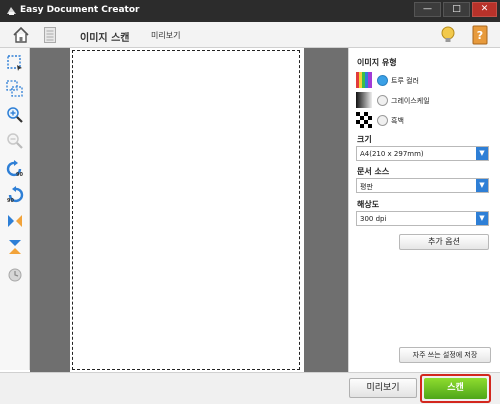  I want to click on more-options-button: 추가 옵션, so click(444, 242).